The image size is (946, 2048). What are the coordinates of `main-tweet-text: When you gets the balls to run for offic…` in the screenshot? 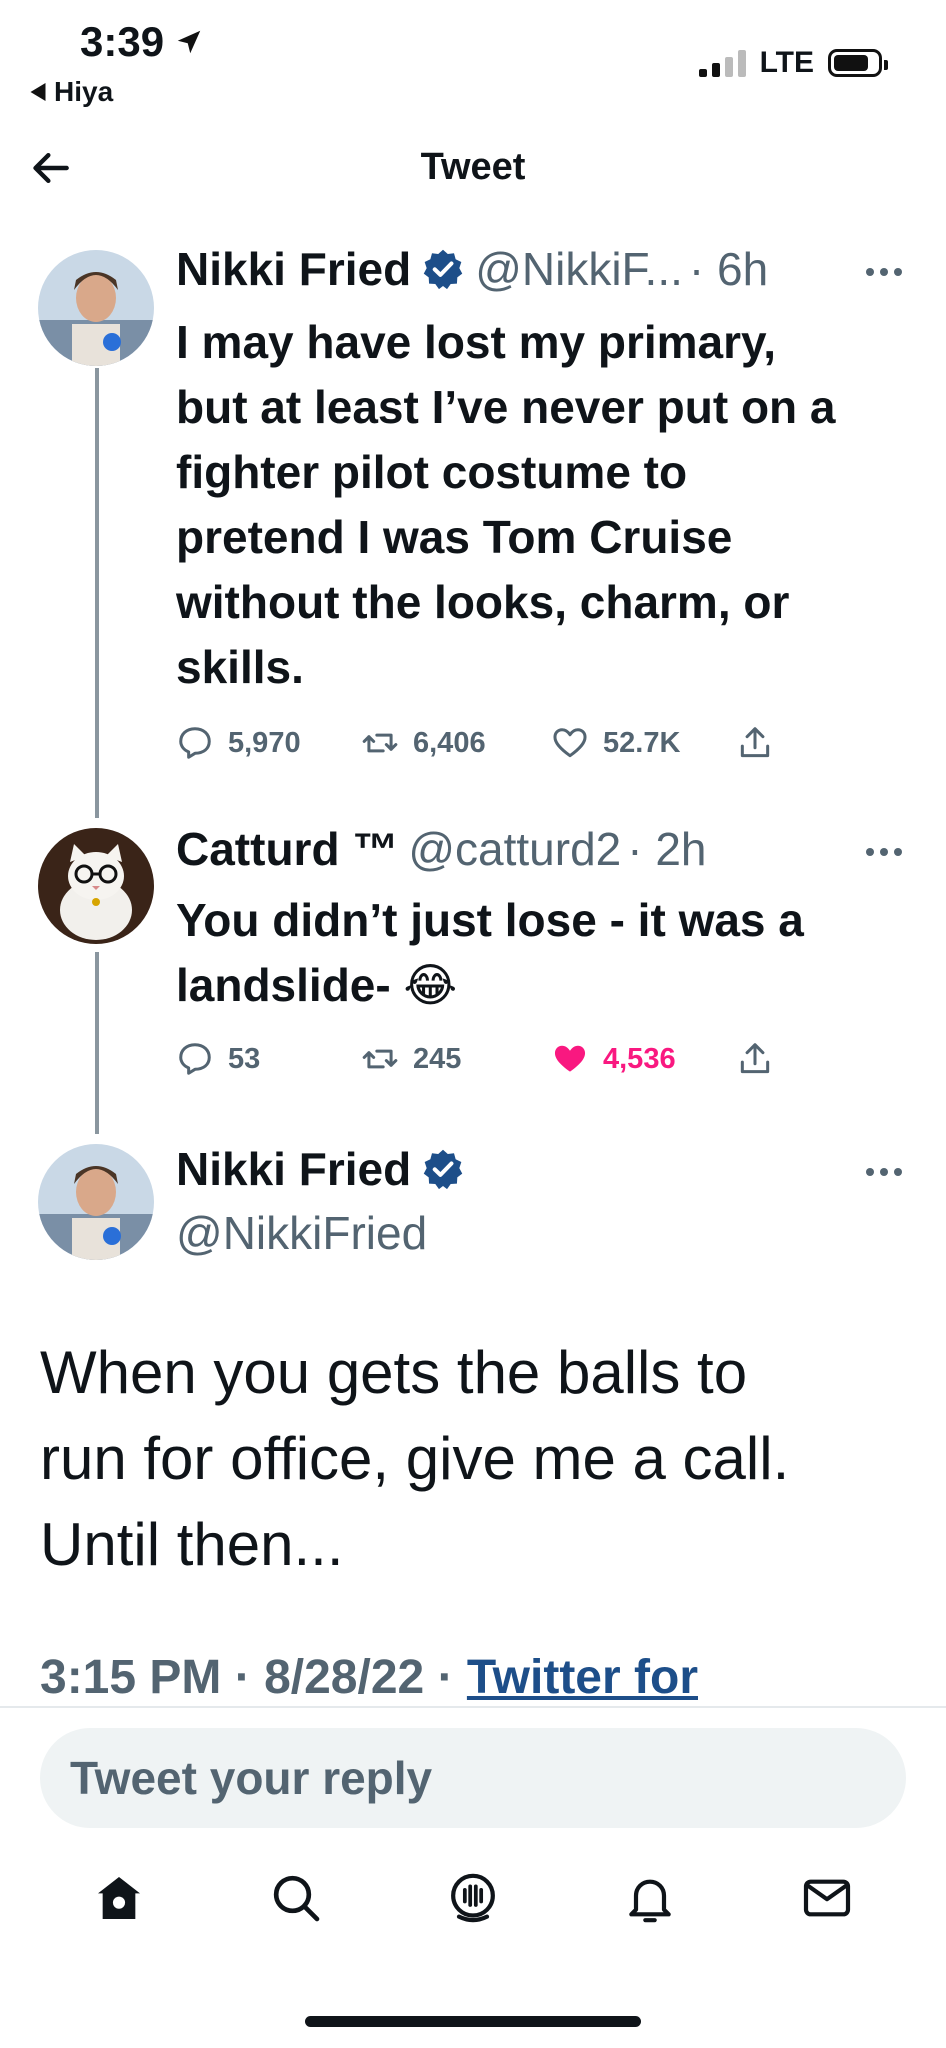 It's located at (415, 1458).